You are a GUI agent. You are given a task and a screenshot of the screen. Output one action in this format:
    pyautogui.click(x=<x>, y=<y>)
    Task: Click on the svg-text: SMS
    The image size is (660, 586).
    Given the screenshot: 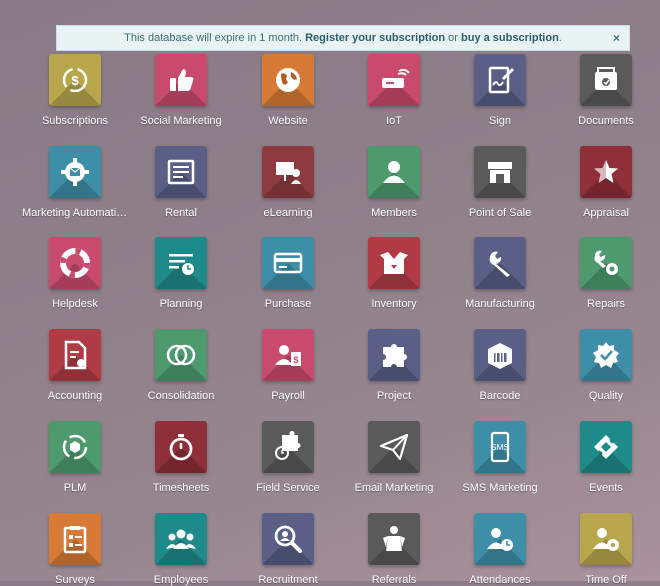 What is the action you would take?
    pyautogui.click(x=500, y=447)
    